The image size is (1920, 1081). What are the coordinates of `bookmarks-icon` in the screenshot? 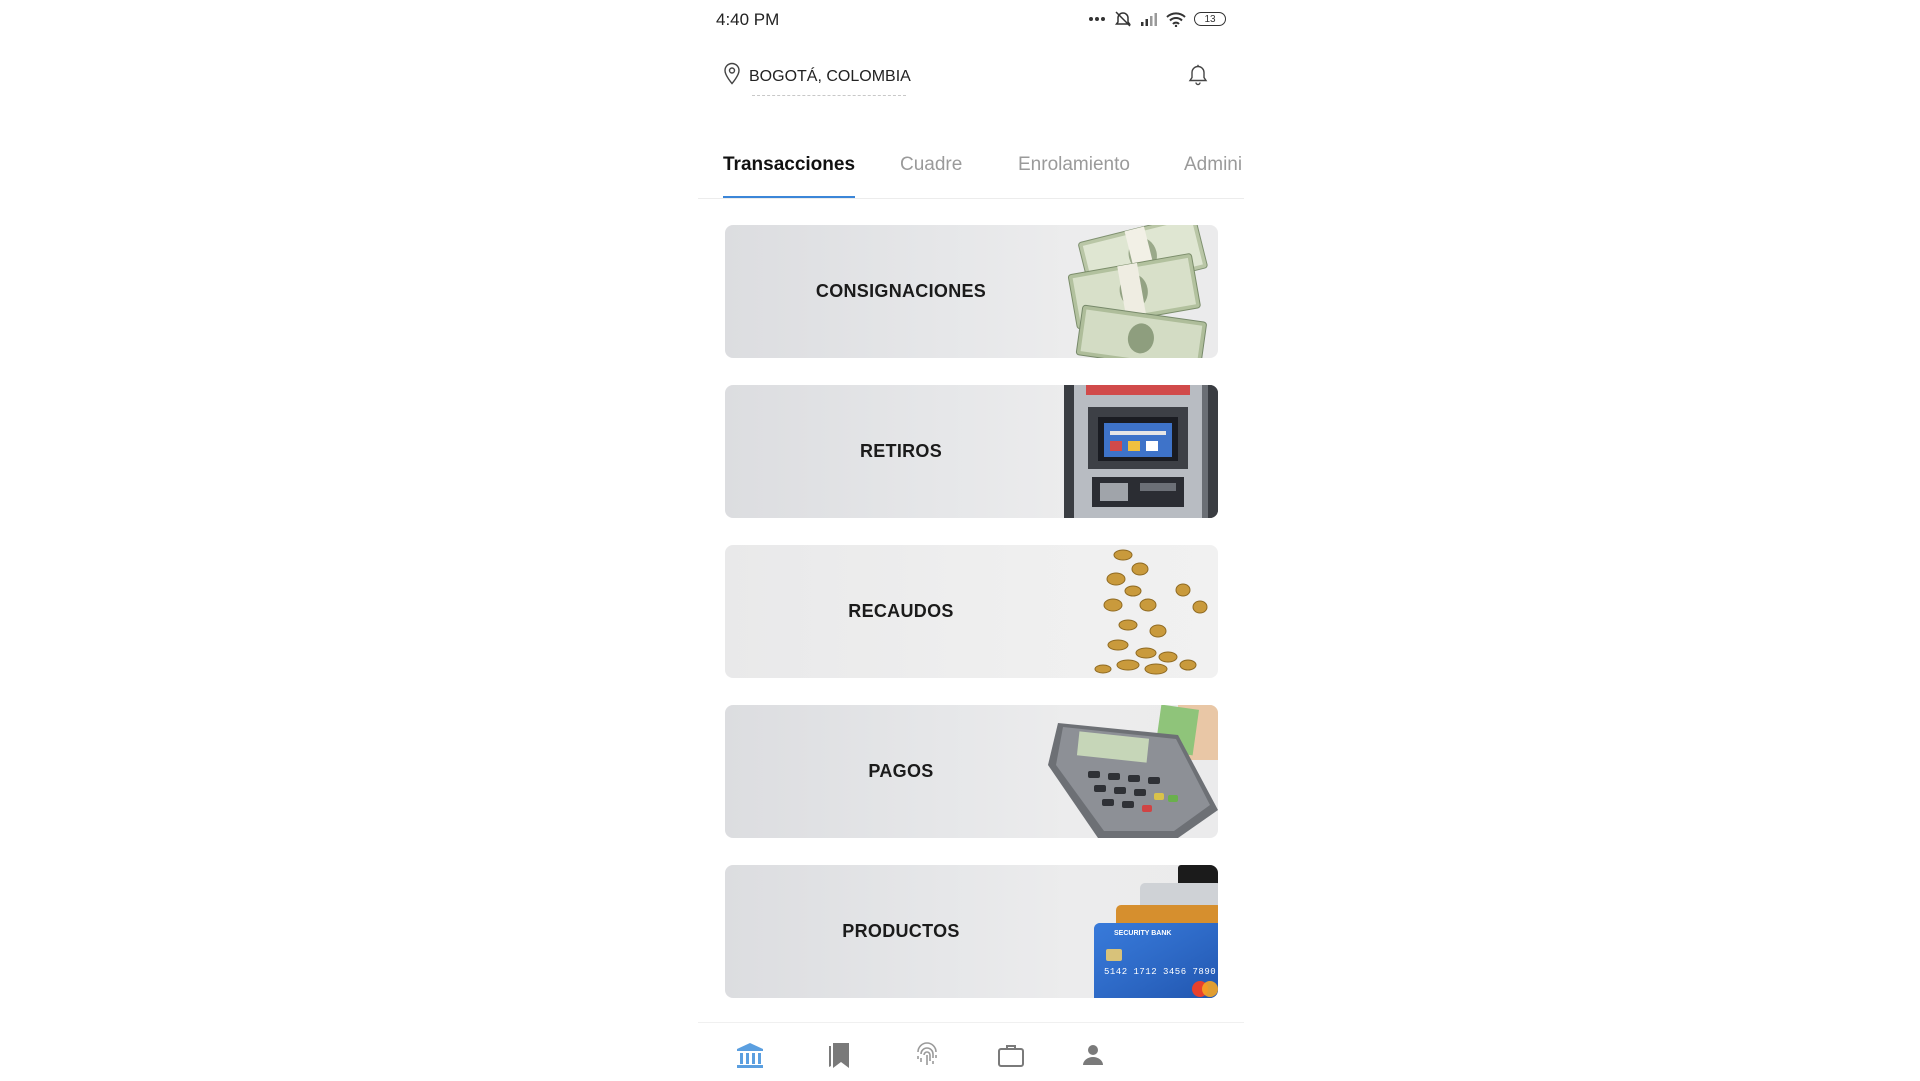 It's located at (839, 1057).